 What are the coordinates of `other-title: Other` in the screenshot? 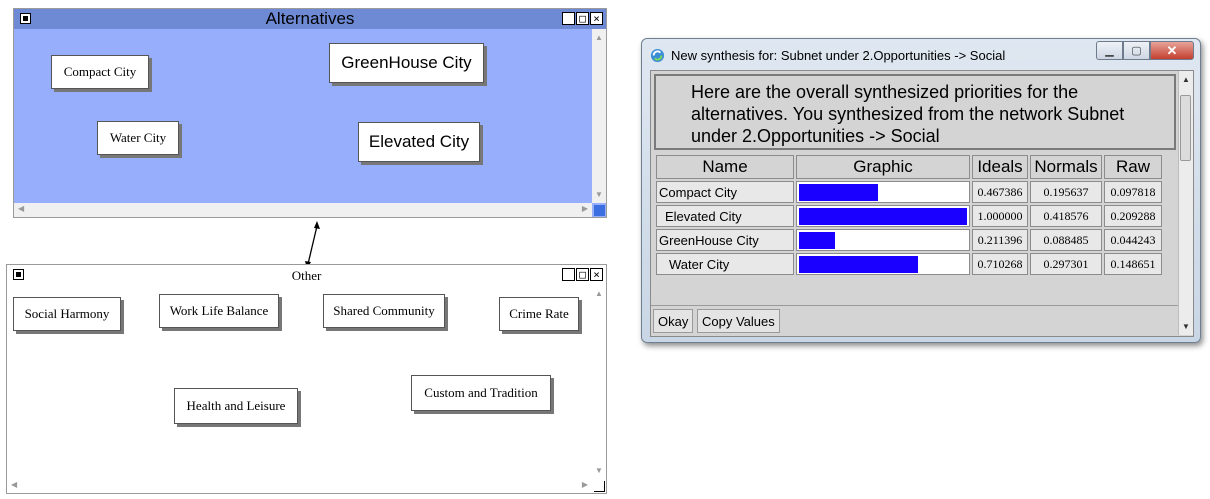 It's located at (306, 275).